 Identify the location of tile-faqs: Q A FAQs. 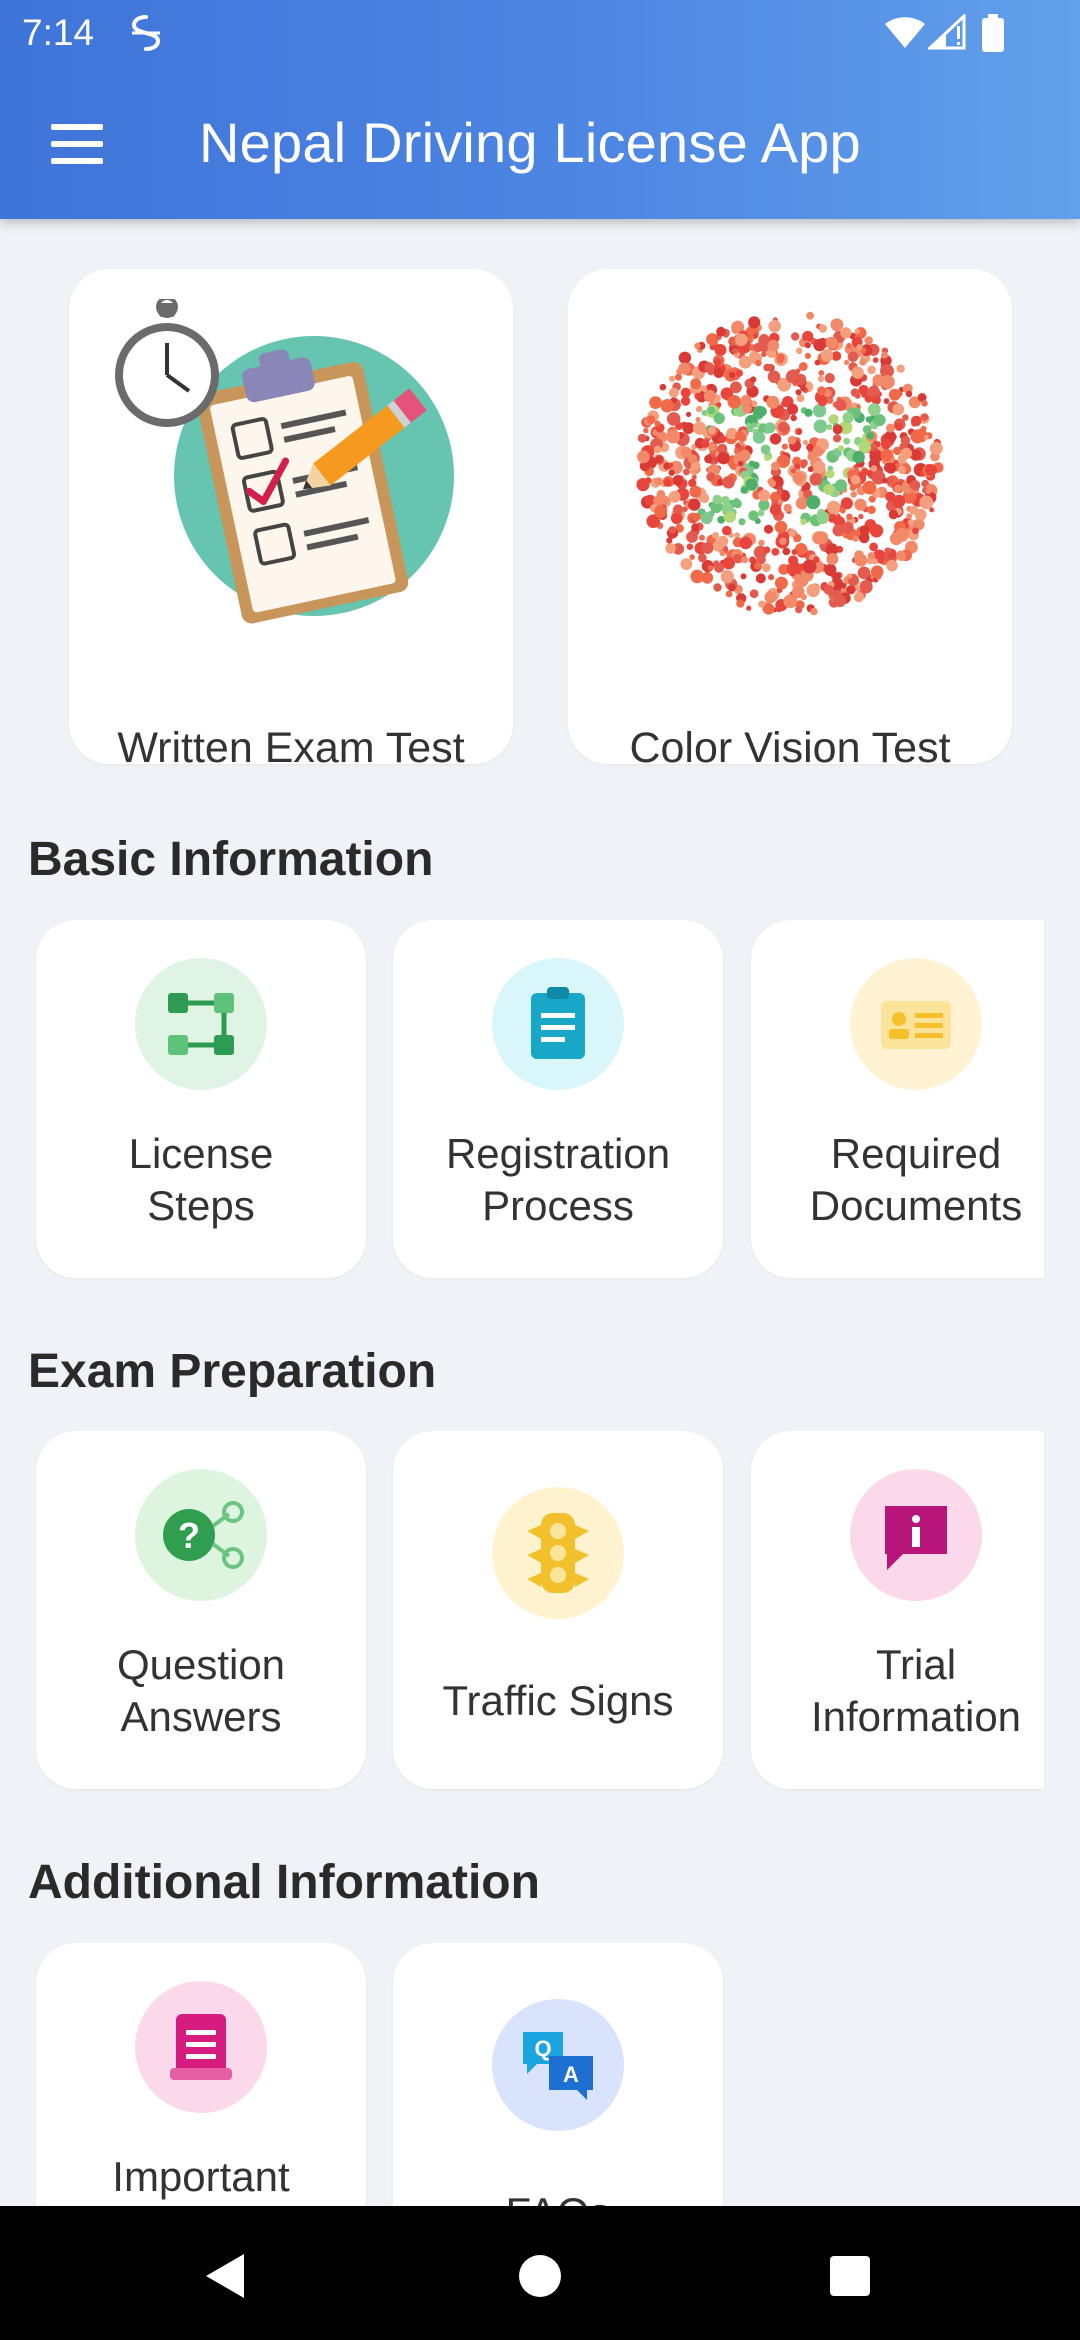
(558, 2074).